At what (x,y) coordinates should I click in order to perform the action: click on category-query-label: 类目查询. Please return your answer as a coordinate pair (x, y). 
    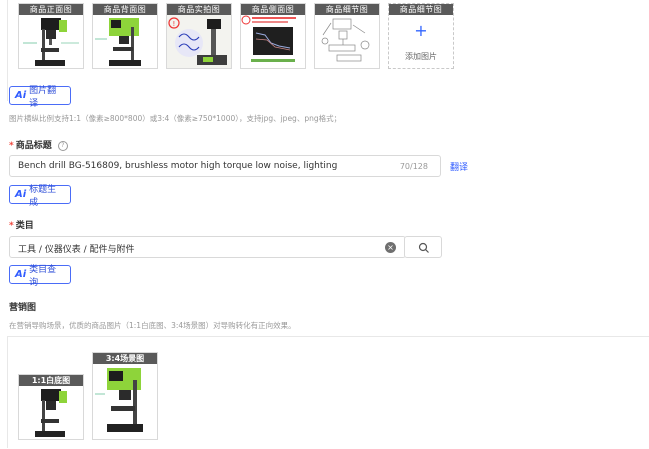
    Looking at the image, I should click on (43, 276).